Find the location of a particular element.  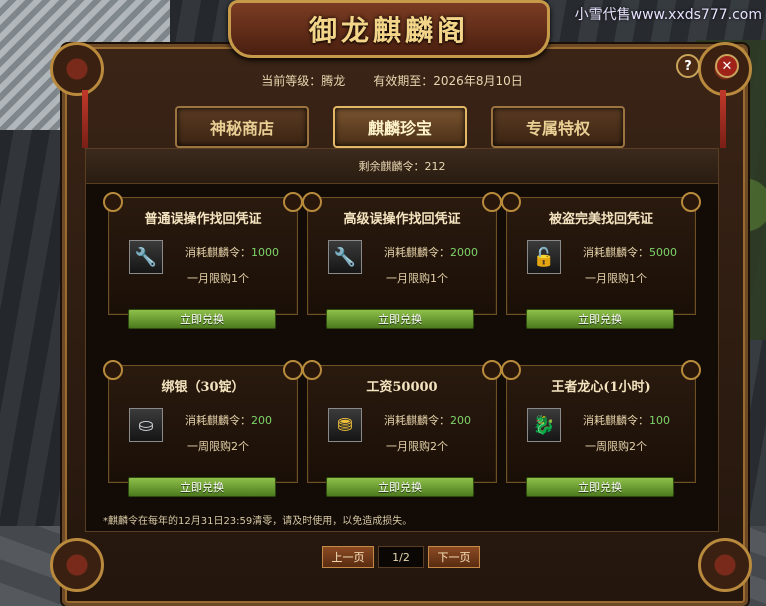

expiry-date: 有效期至：2026年8月10日 is located at coordinates (448, 80).